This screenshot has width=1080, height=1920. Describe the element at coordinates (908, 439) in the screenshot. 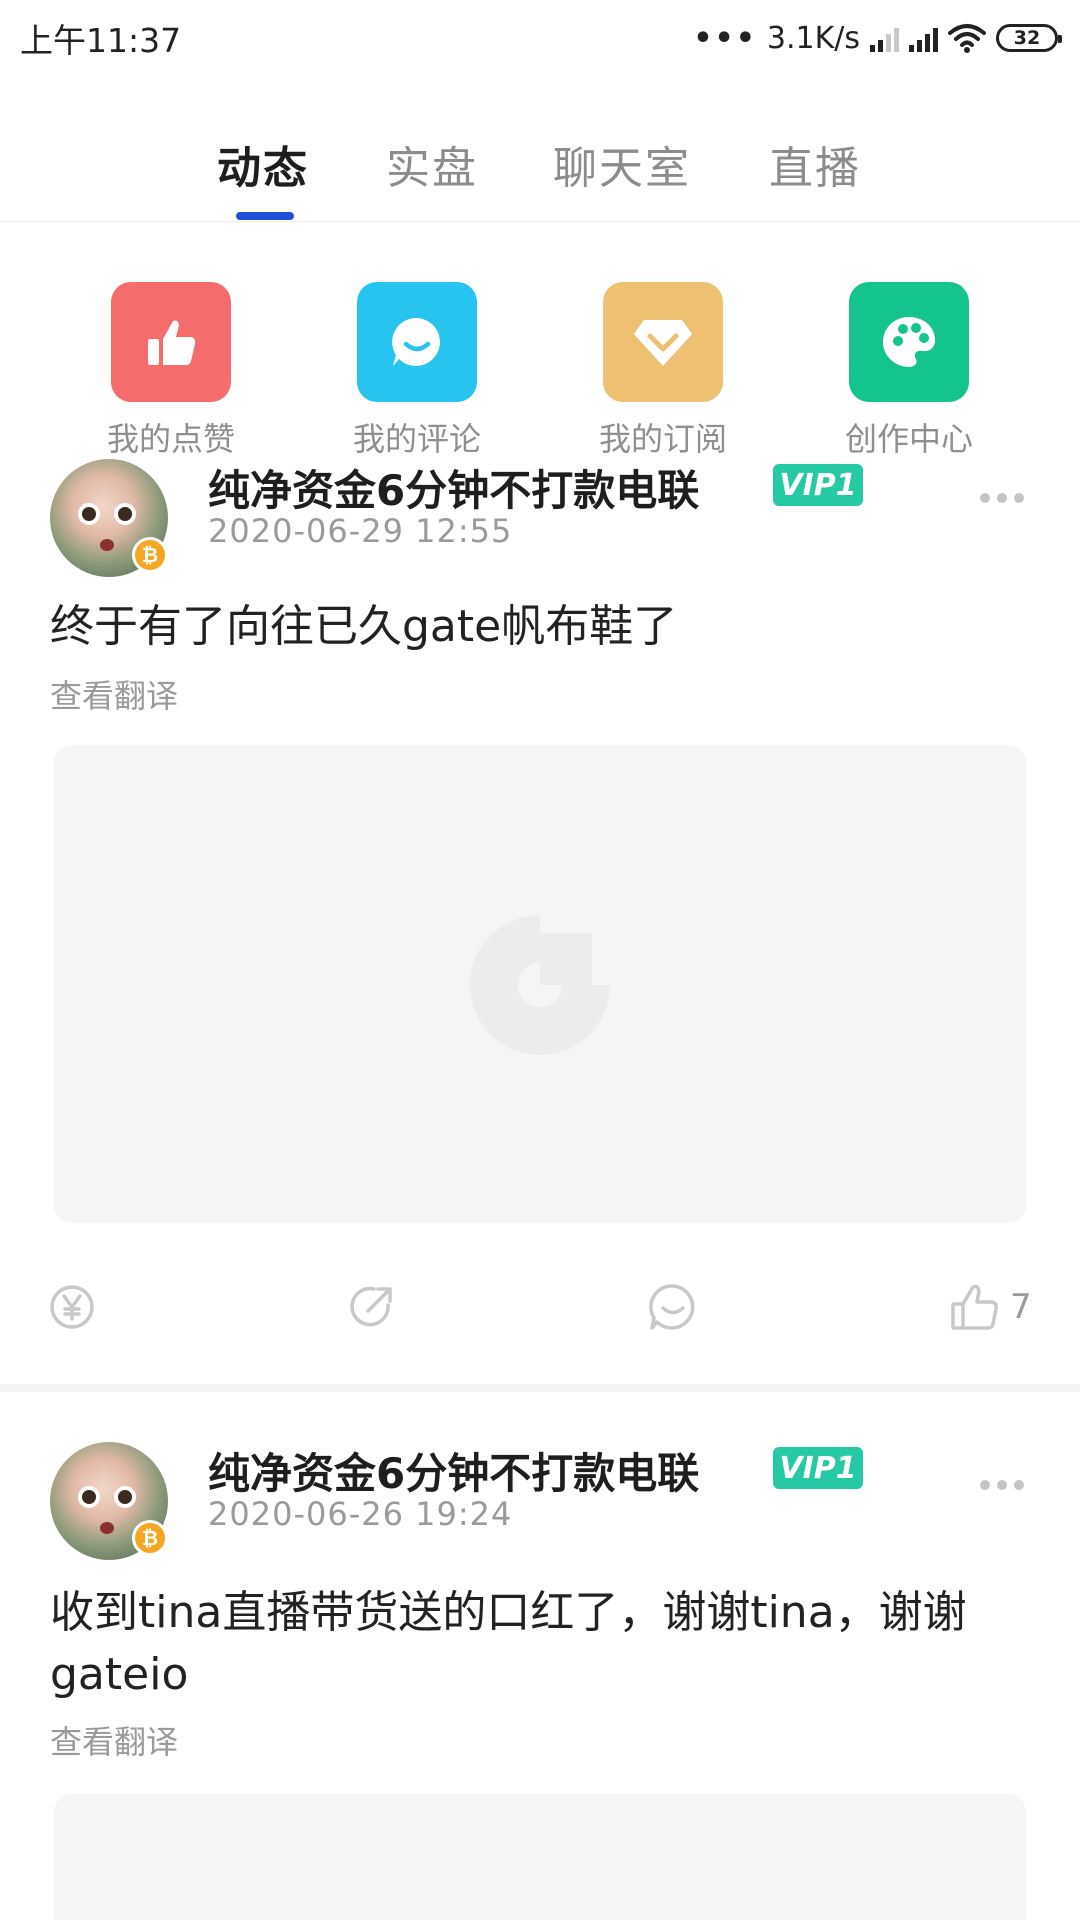

I see `shortcut-label: 创作中心` at that location.